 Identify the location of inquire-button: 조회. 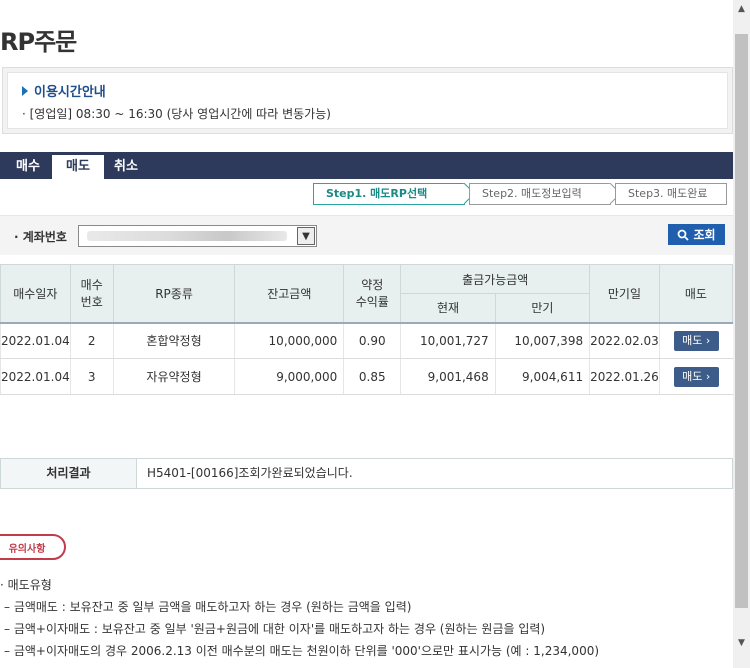
(696, 234).